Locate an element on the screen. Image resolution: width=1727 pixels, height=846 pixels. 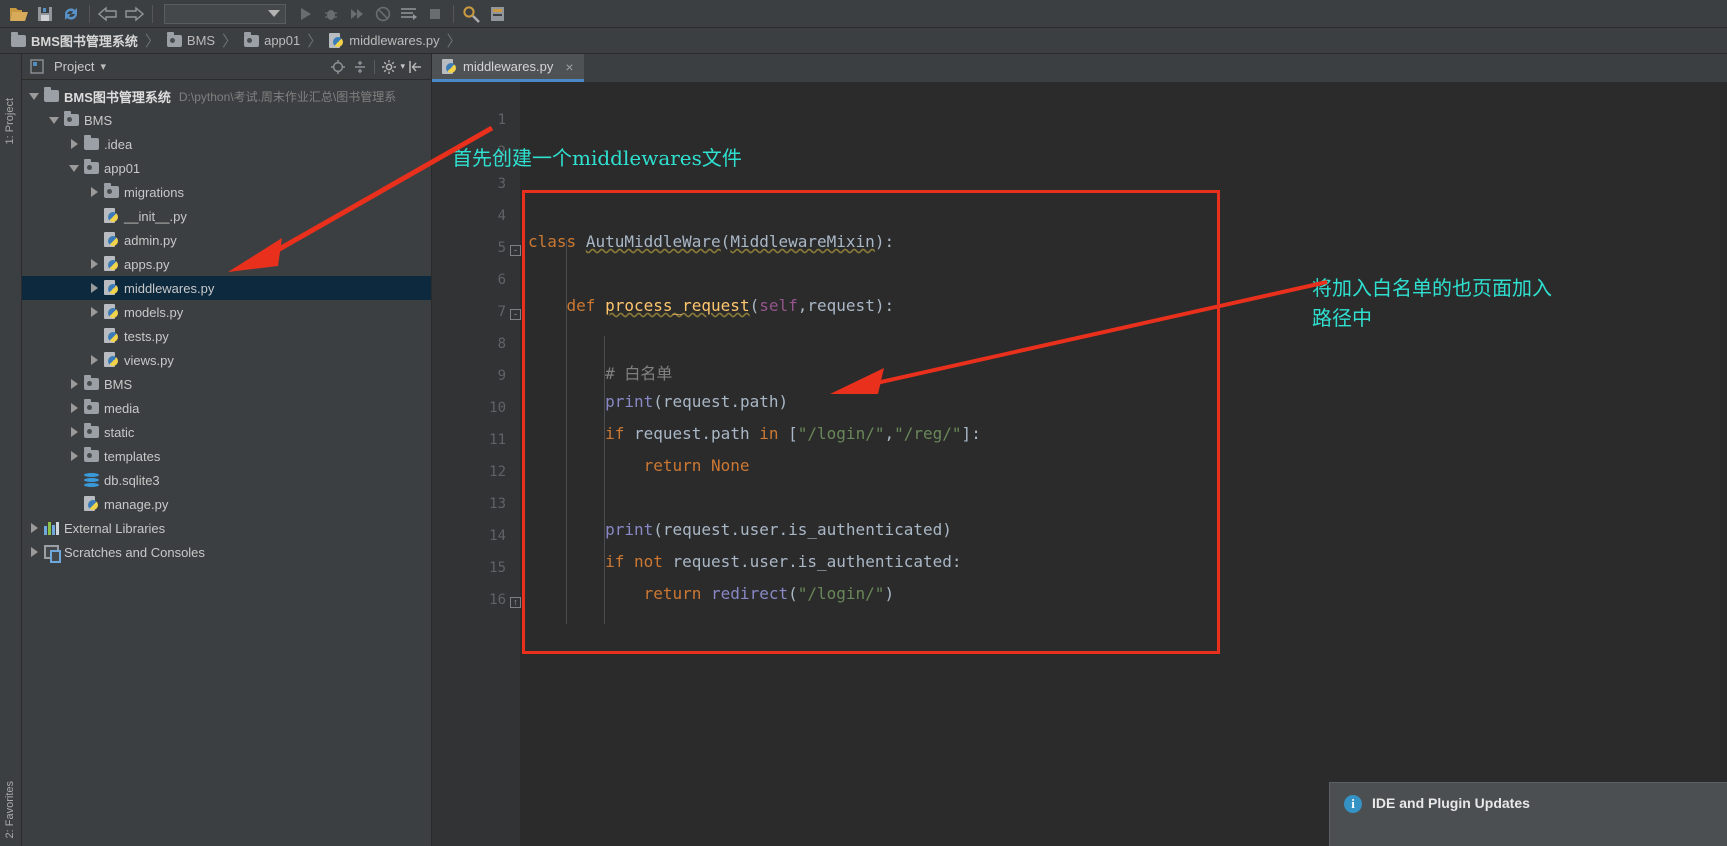
rail-button-favorites: 2: Favorites is located at coordinates (10, 809).